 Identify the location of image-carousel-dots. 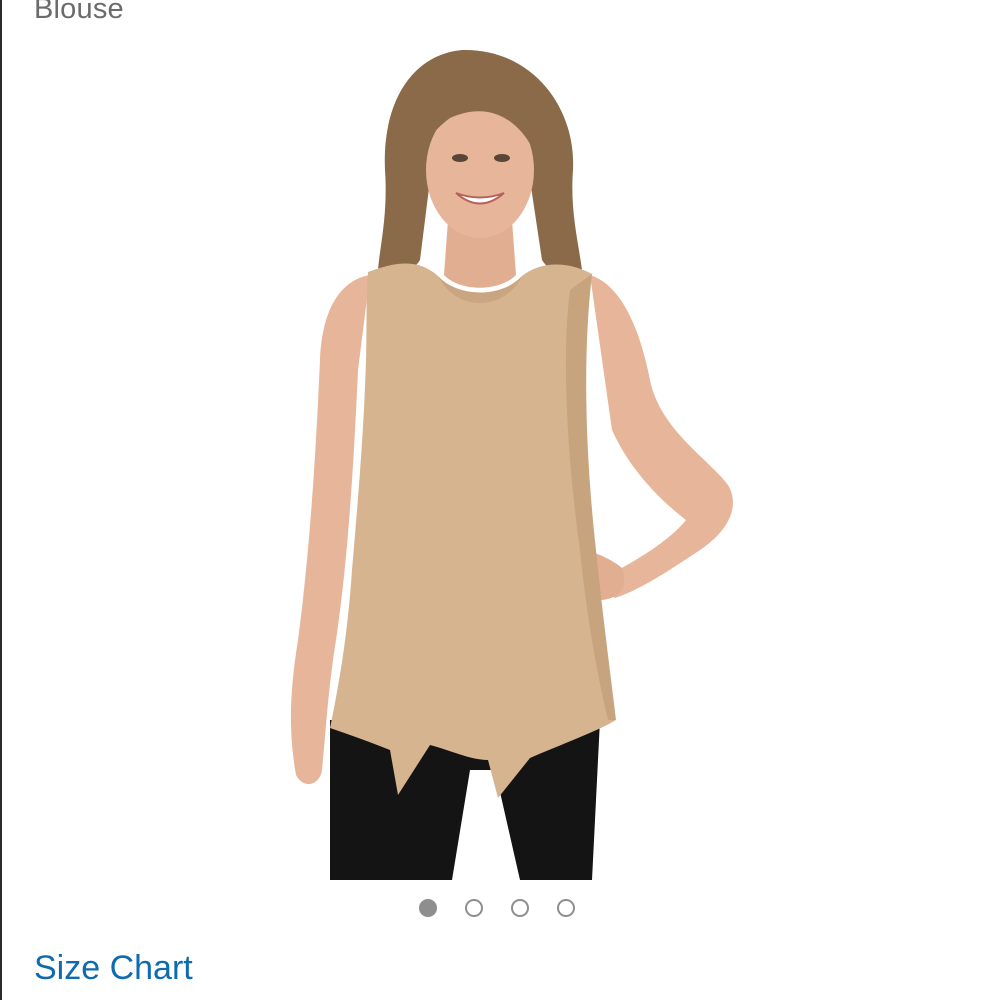
(500, 910).